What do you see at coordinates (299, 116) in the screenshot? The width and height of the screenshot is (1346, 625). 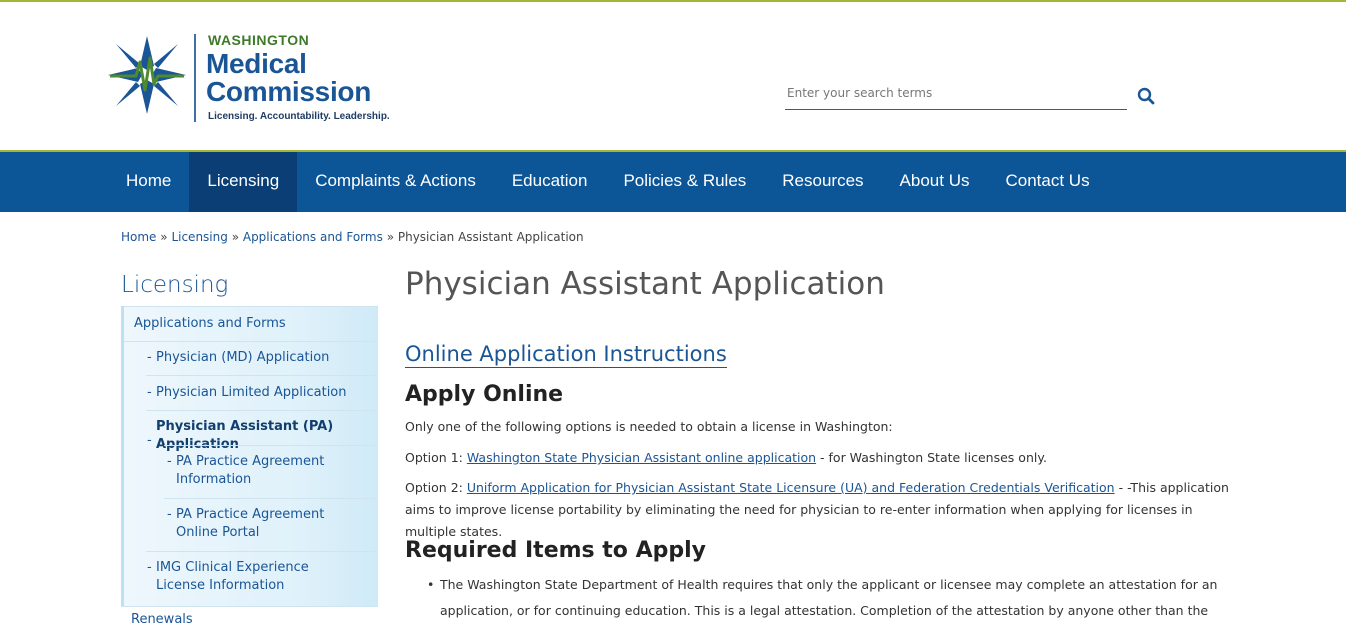 I see `logo-tagline: Licensing. Accountability. Leadership.` at bounding box center [299, 116].